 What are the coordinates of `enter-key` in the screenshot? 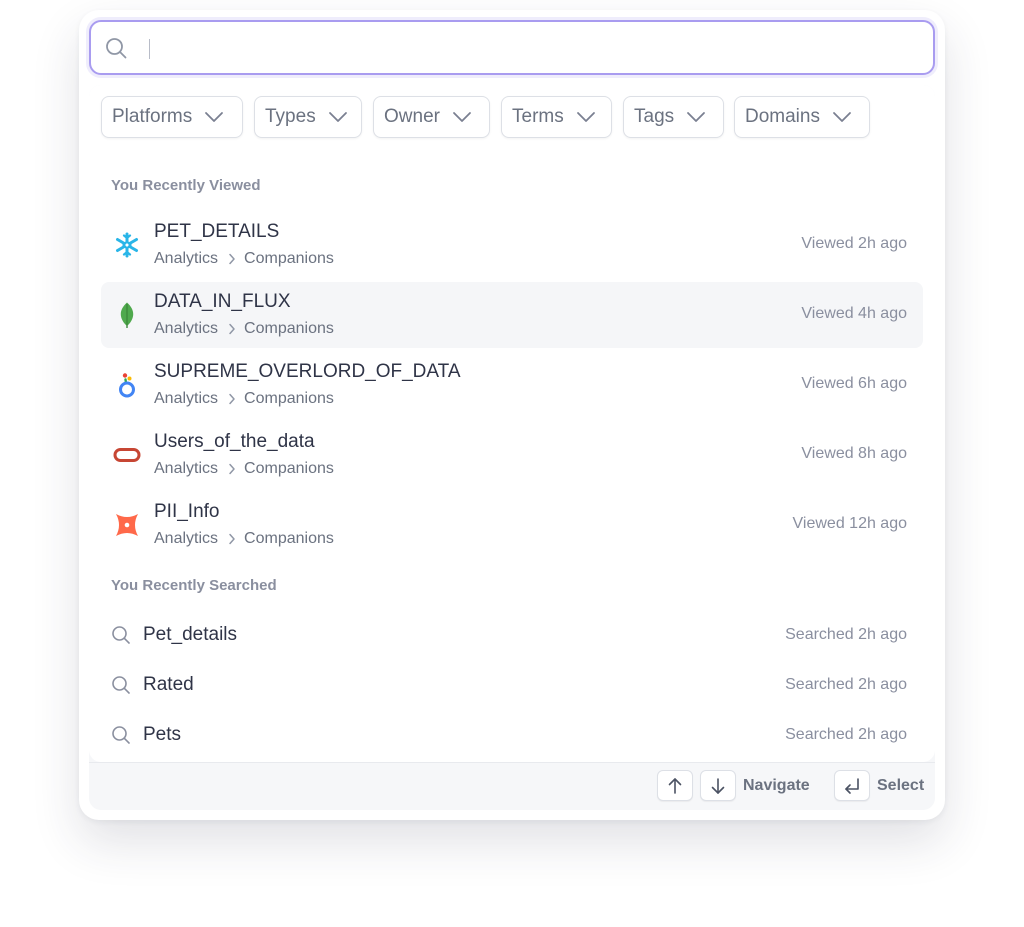 It's located at (852, 785).